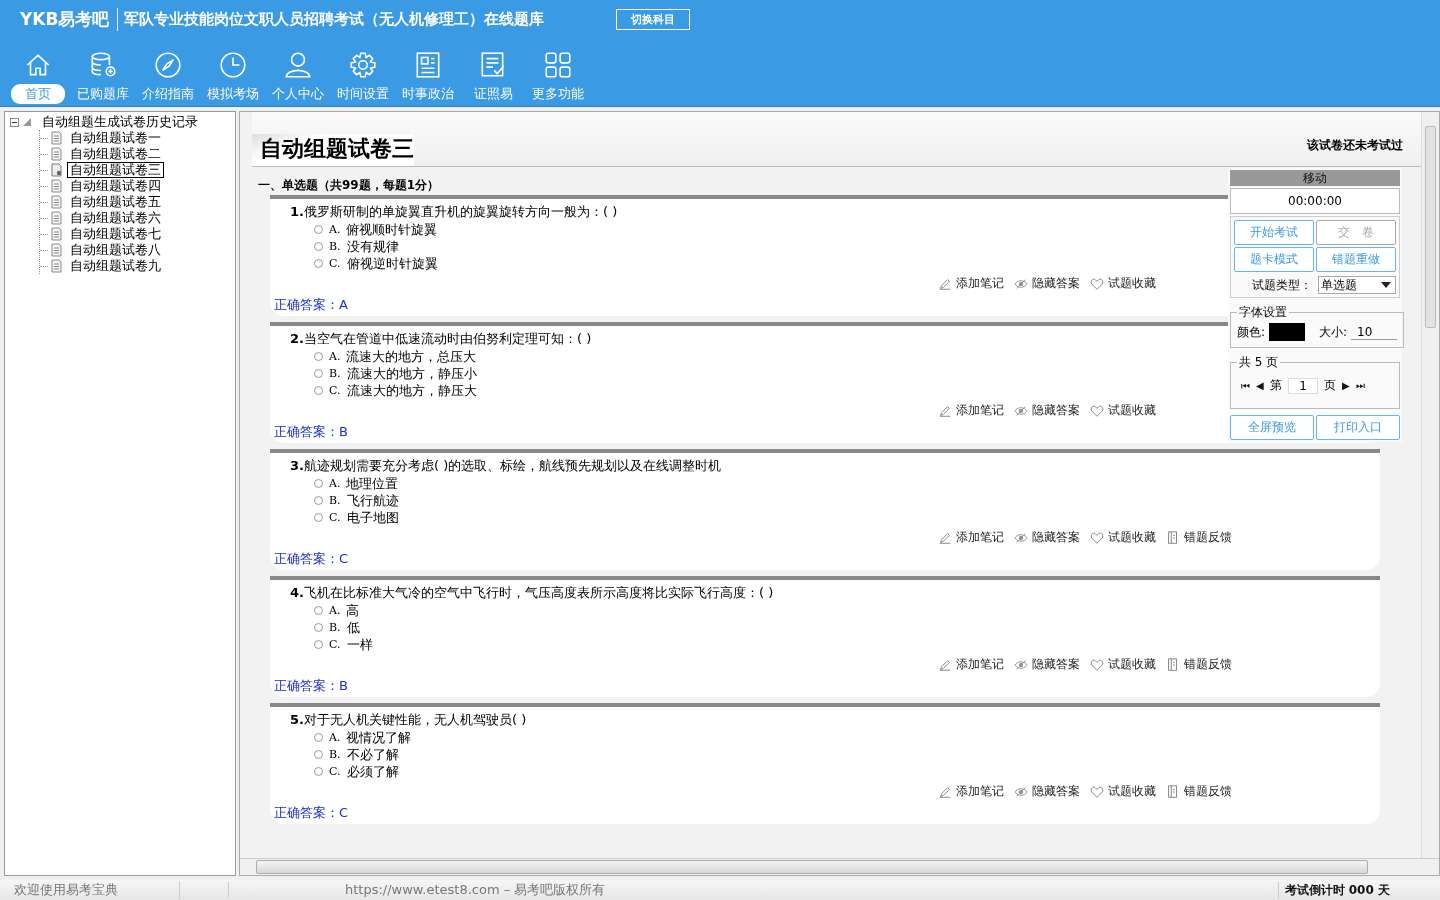  What do you see at coordinates (411, 373) in the screenshot?
I see `option-text: 流速大的地方，静压小` at bounding box center [411, 373].